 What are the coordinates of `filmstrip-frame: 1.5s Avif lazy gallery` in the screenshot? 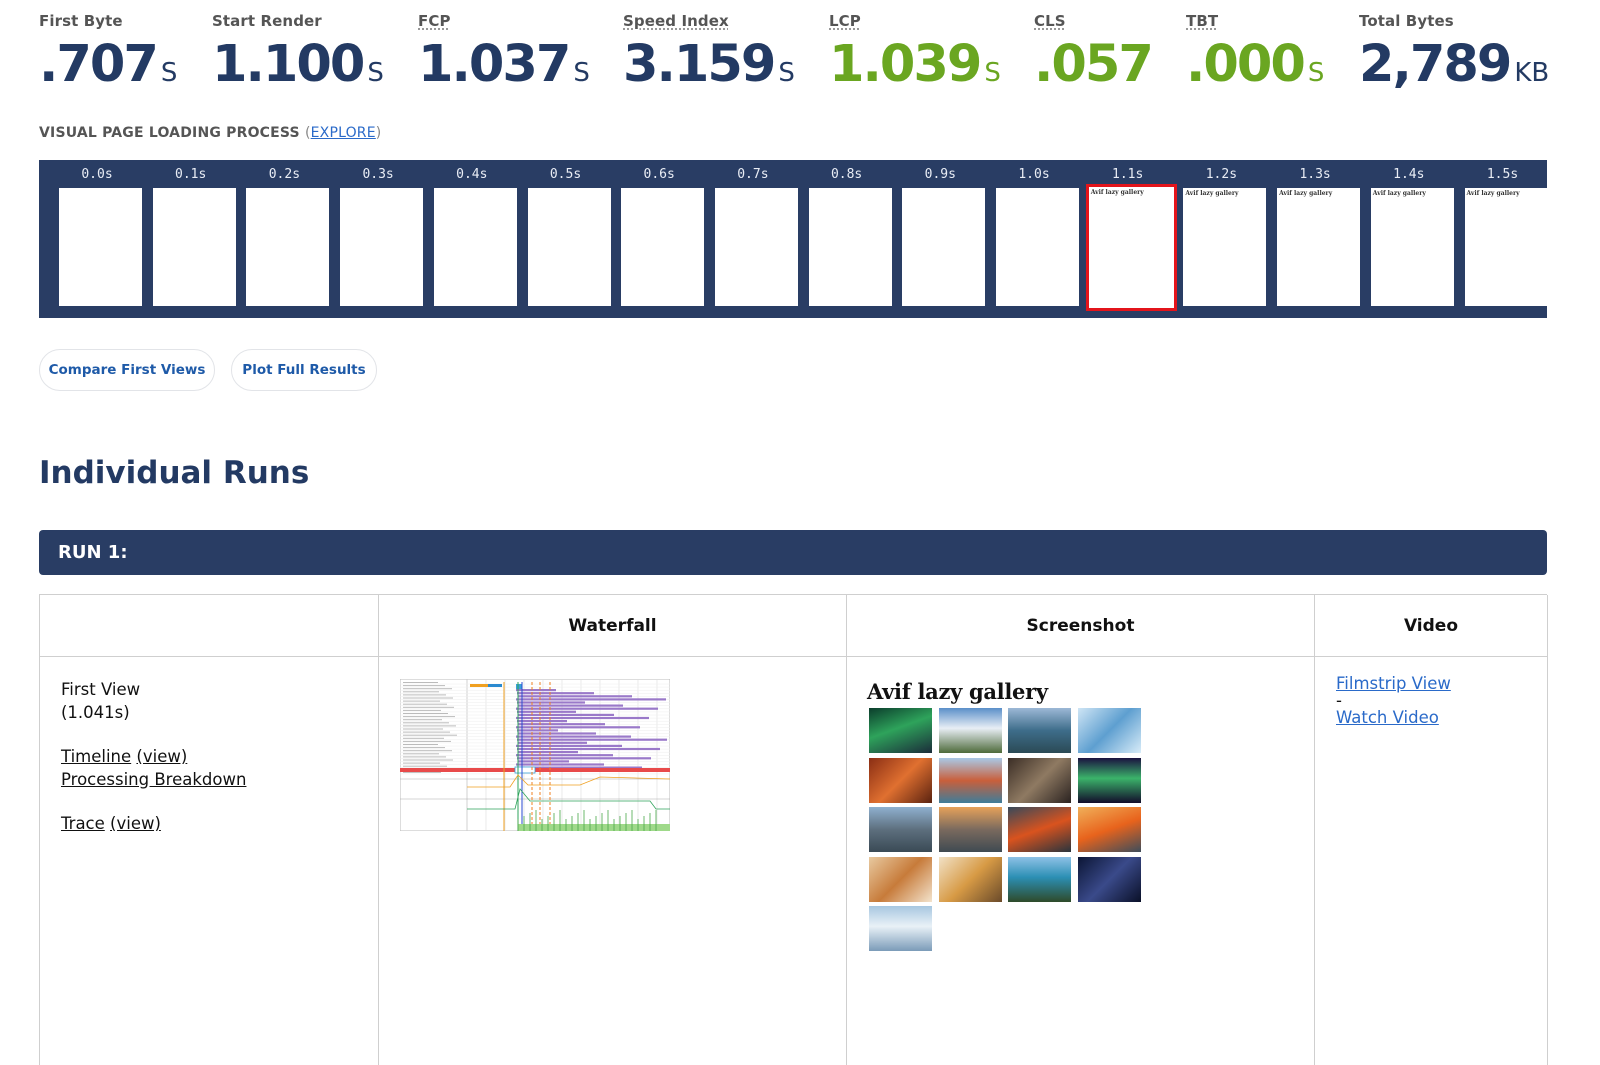 It's located at (1502, 239).